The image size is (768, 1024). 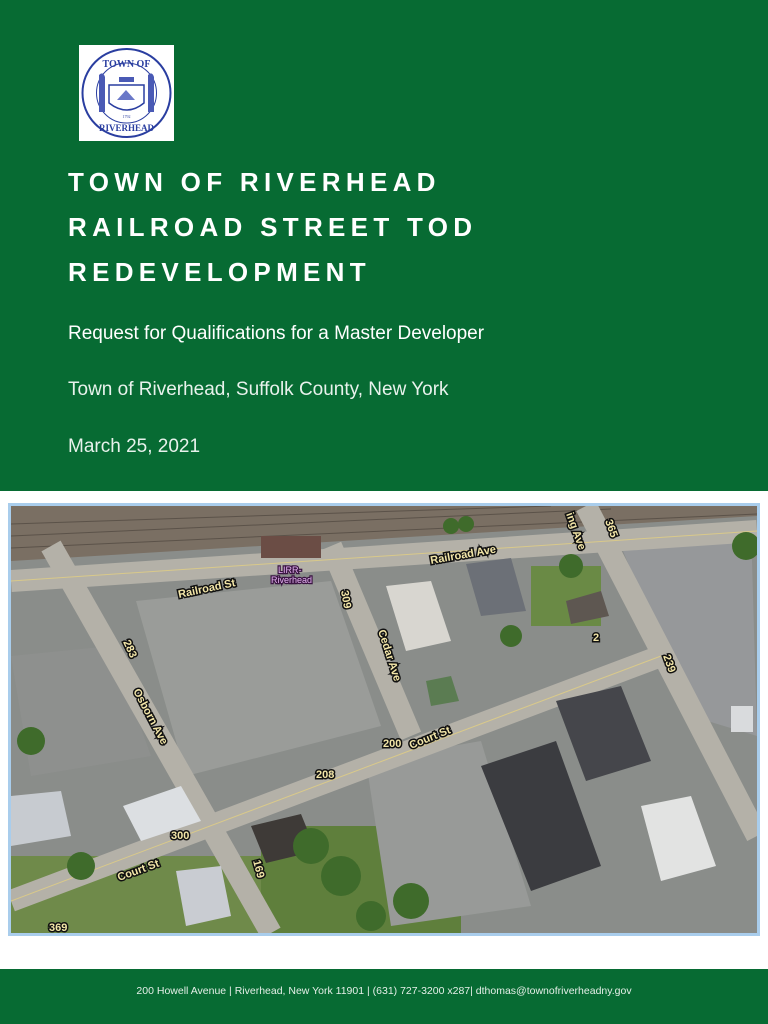 I want to click on label-208: 208, so click(x=325, y=775).